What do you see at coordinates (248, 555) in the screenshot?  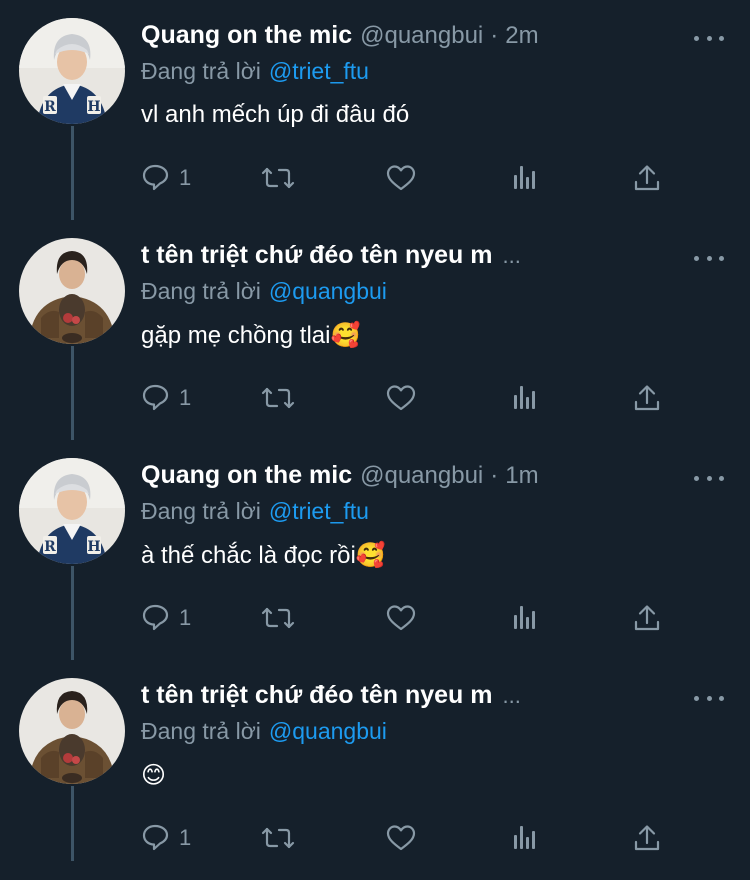 I see `tweet-text-content: à thế chắc là đọc rồi` at bounding box center [248, 555].